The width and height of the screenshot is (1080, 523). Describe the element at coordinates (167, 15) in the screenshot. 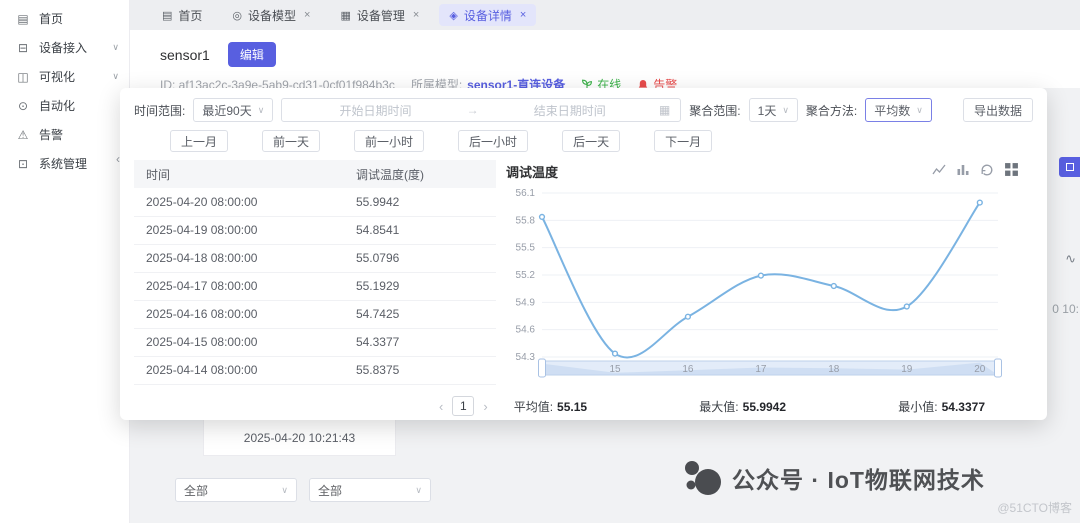

I see `tab-home-icon: ▤` at that location.